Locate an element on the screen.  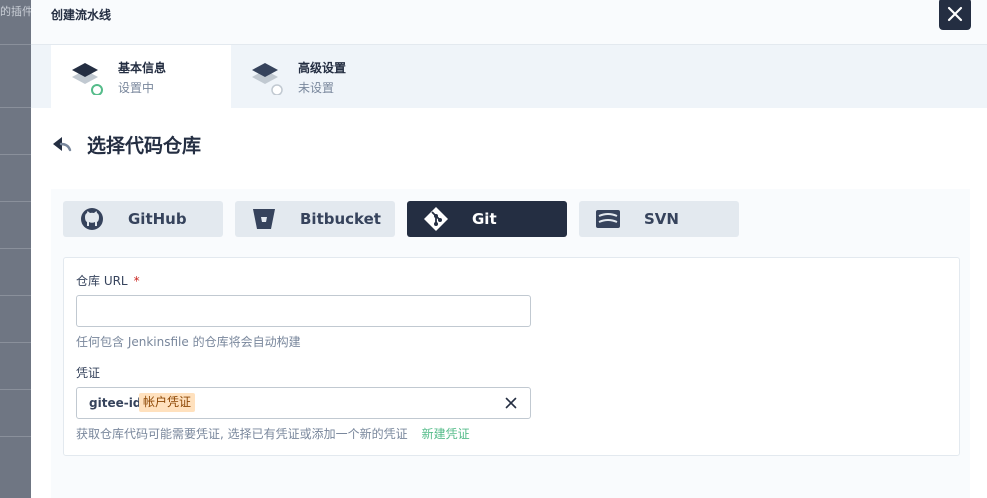
source-tab-github: GitHub is located at coordinates (143, 219).